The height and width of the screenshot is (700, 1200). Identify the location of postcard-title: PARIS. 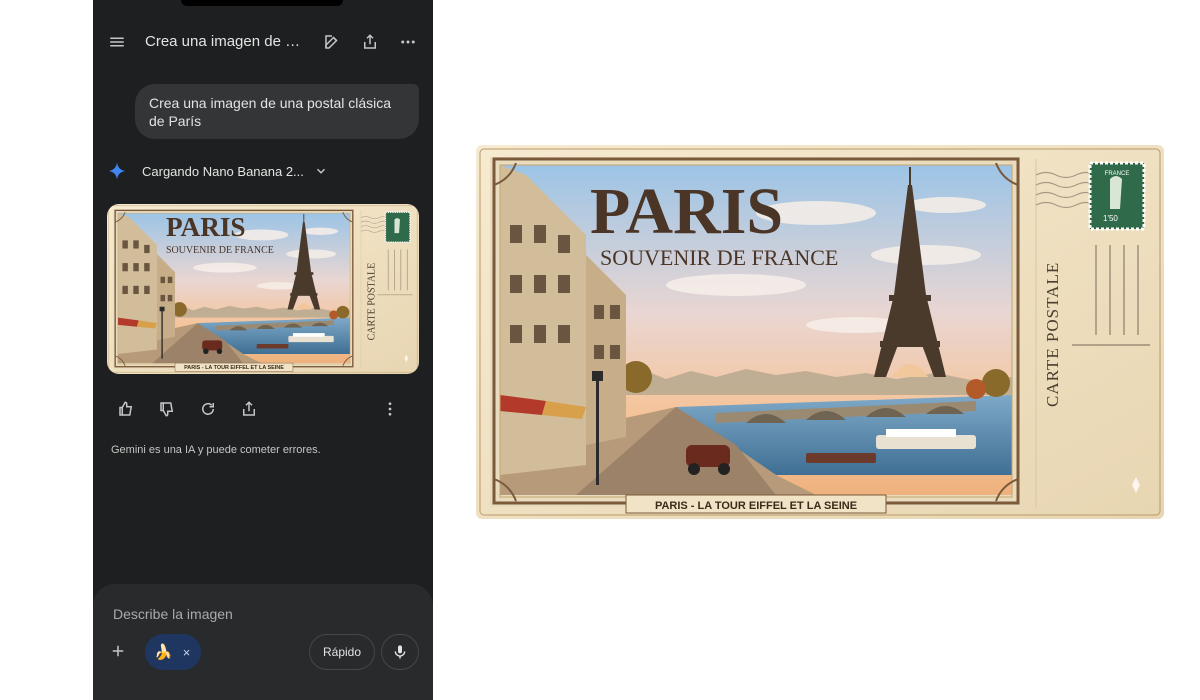
(686, 211).